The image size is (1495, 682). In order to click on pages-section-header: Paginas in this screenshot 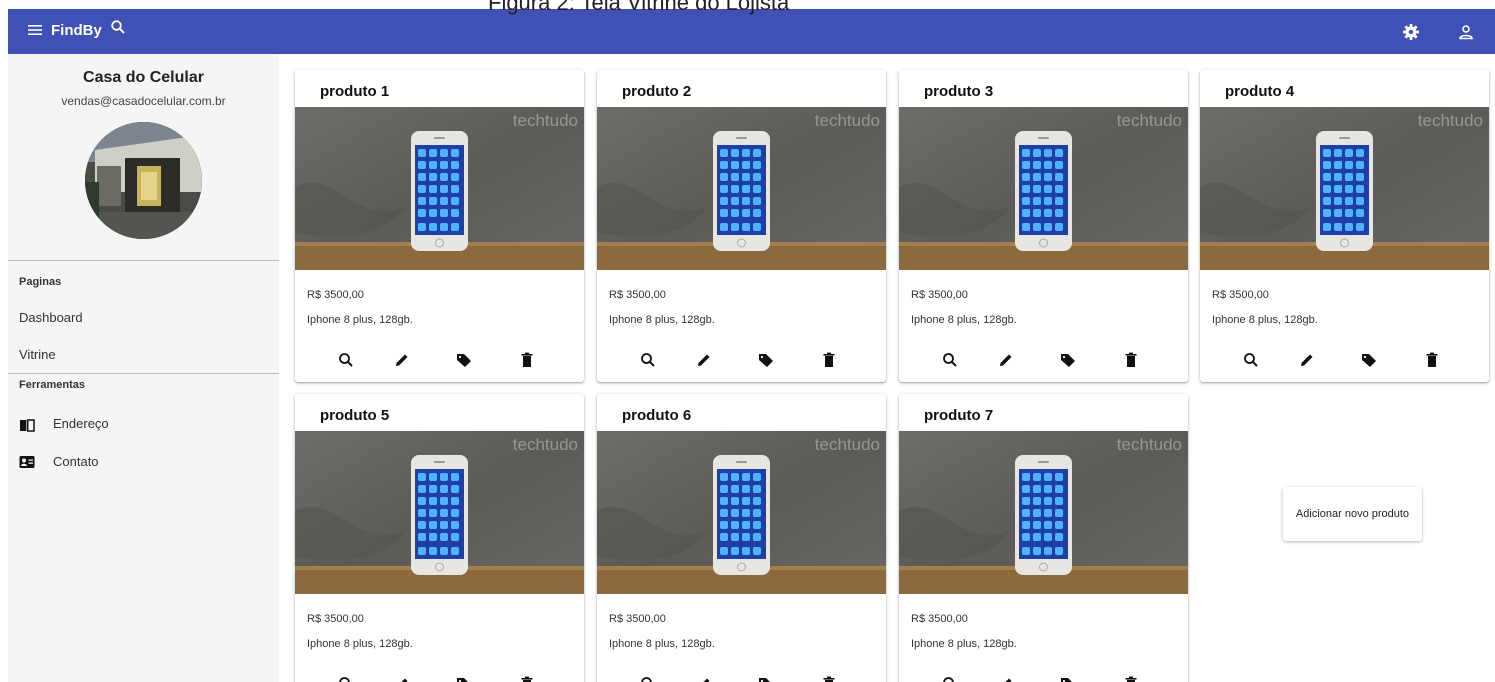, I will do `click(40, 282)`.